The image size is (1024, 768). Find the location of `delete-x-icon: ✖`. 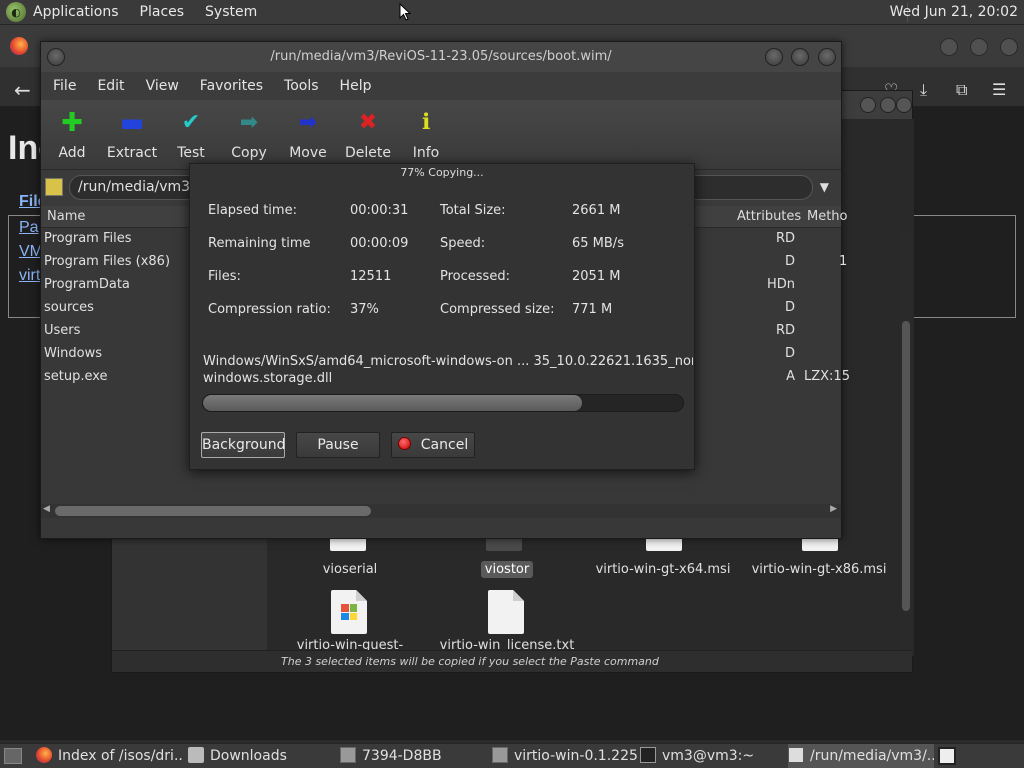

delete-x-icon: ✖ is located at coordinates (368, 122).